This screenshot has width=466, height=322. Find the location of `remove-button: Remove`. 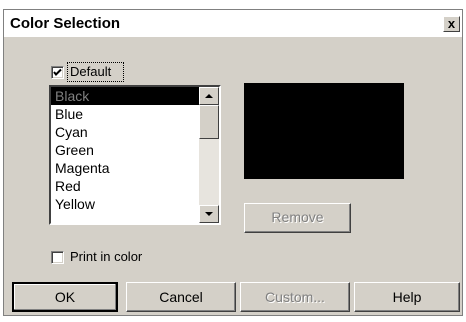

remove-button: Remove is located at coordinates (297, 218).